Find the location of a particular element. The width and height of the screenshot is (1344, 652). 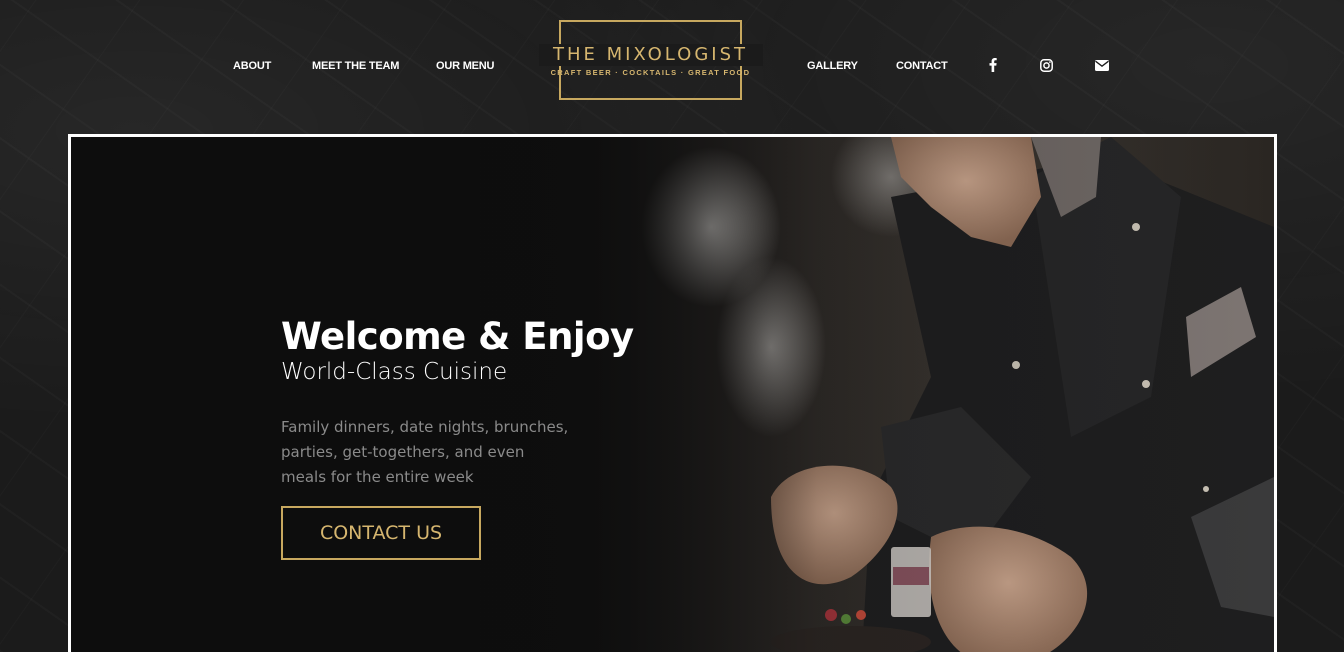

envelope-icon is located at coordinates (1102, 65).